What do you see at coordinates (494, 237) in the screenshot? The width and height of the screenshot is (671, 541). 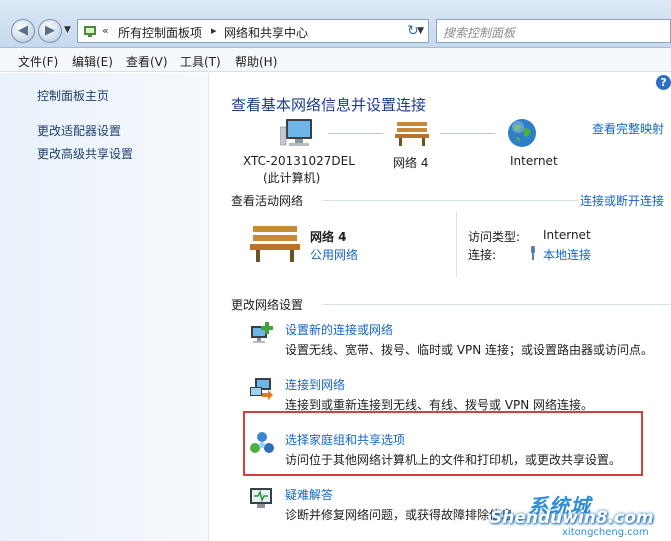 I see `access-type-label: 访问类型:` at bounding box center [494, 237].